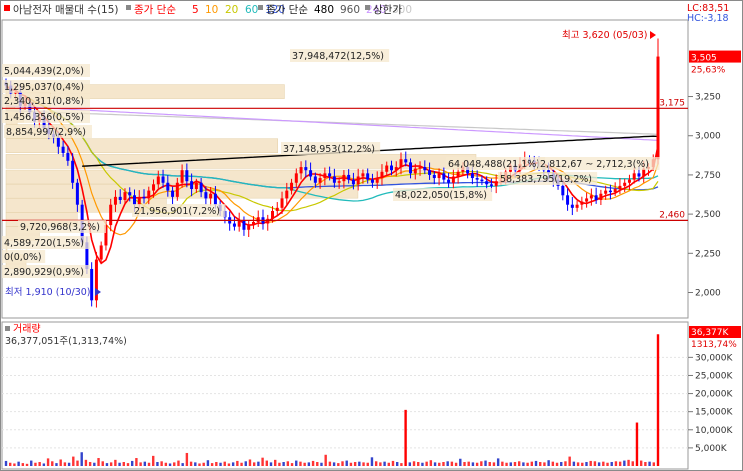  Describe the element at coordinates (324, 10) in the screenshot. I see `ma-period-480: 480` at that location.